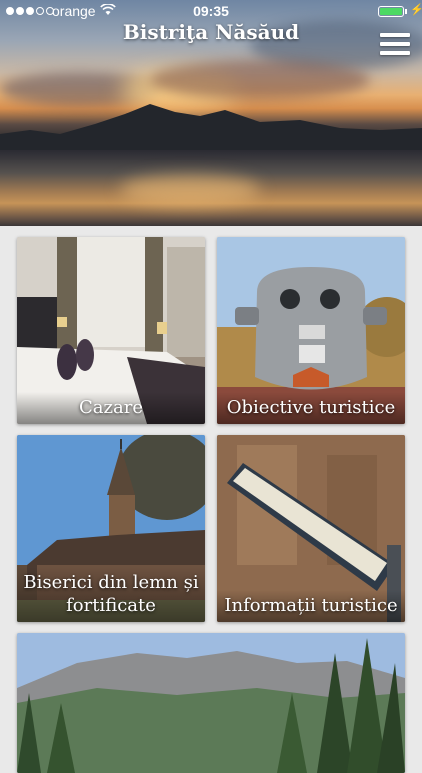 Image resolution: width=422 pixels, height=773 pixels. Describe the element at coordinates (111, 408) in the screenshot. I see `tile-label: Cazare` at that location.